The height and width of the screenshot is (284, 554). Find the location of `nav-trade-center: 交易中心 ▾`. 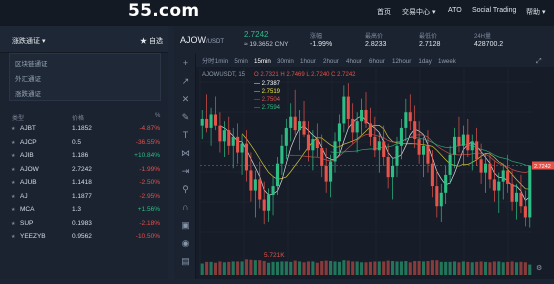

nav-trade-center: 交易中心 ▾ is located at coordinates (418, 12).